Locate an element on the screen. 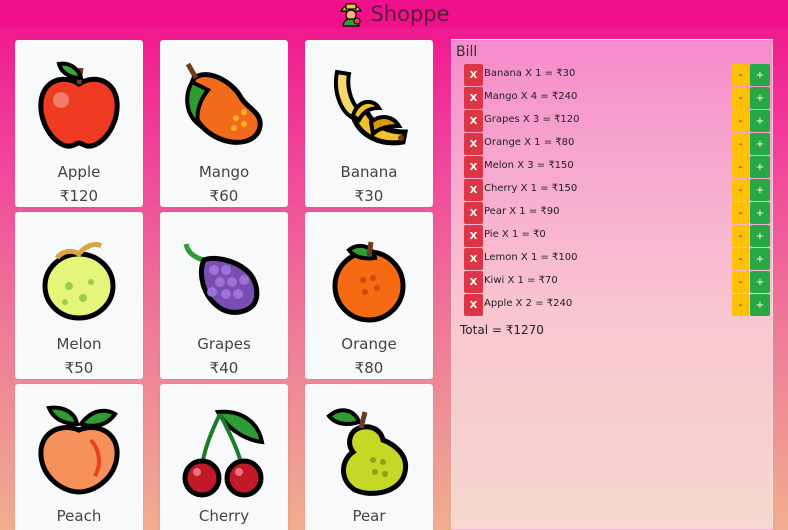 This screenshot has height=530, width=788. bill-item-text: Apple X 2 = ₹240 is located at coordinates (528, 303).